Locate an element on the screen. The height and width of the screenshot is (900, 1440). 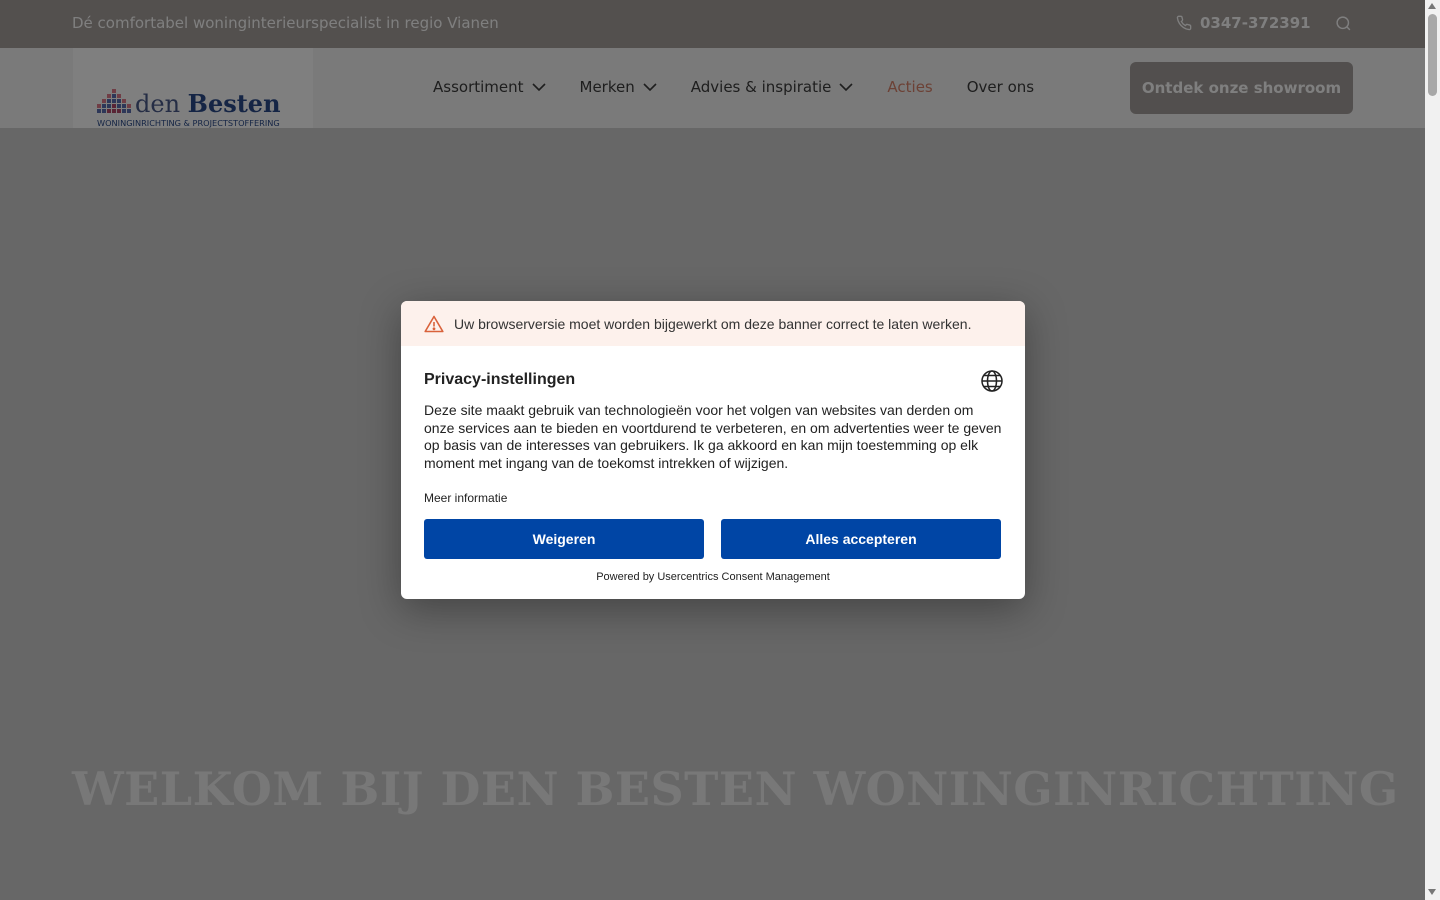
scroll-up-arrow-icon is located at coordinates (1432, 6).